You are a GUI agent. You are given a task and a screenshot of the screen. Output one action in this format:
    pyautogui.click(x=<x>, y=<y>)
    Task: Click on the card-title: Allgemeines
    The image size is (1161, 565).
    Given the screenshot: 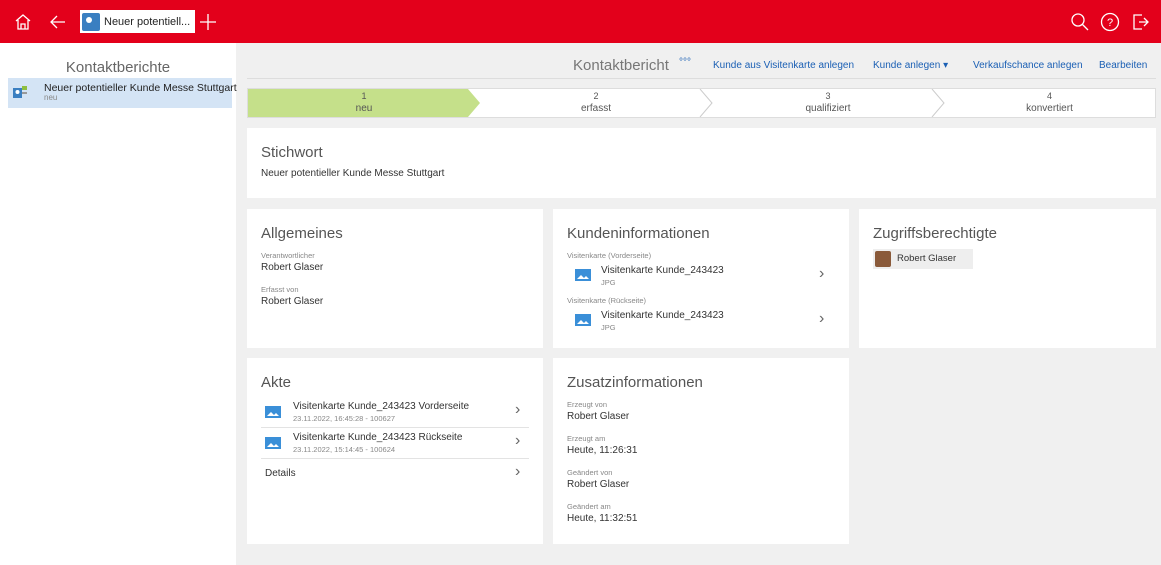 What is the action you would take?
    pyautogui.click(x=302, y=233)
    